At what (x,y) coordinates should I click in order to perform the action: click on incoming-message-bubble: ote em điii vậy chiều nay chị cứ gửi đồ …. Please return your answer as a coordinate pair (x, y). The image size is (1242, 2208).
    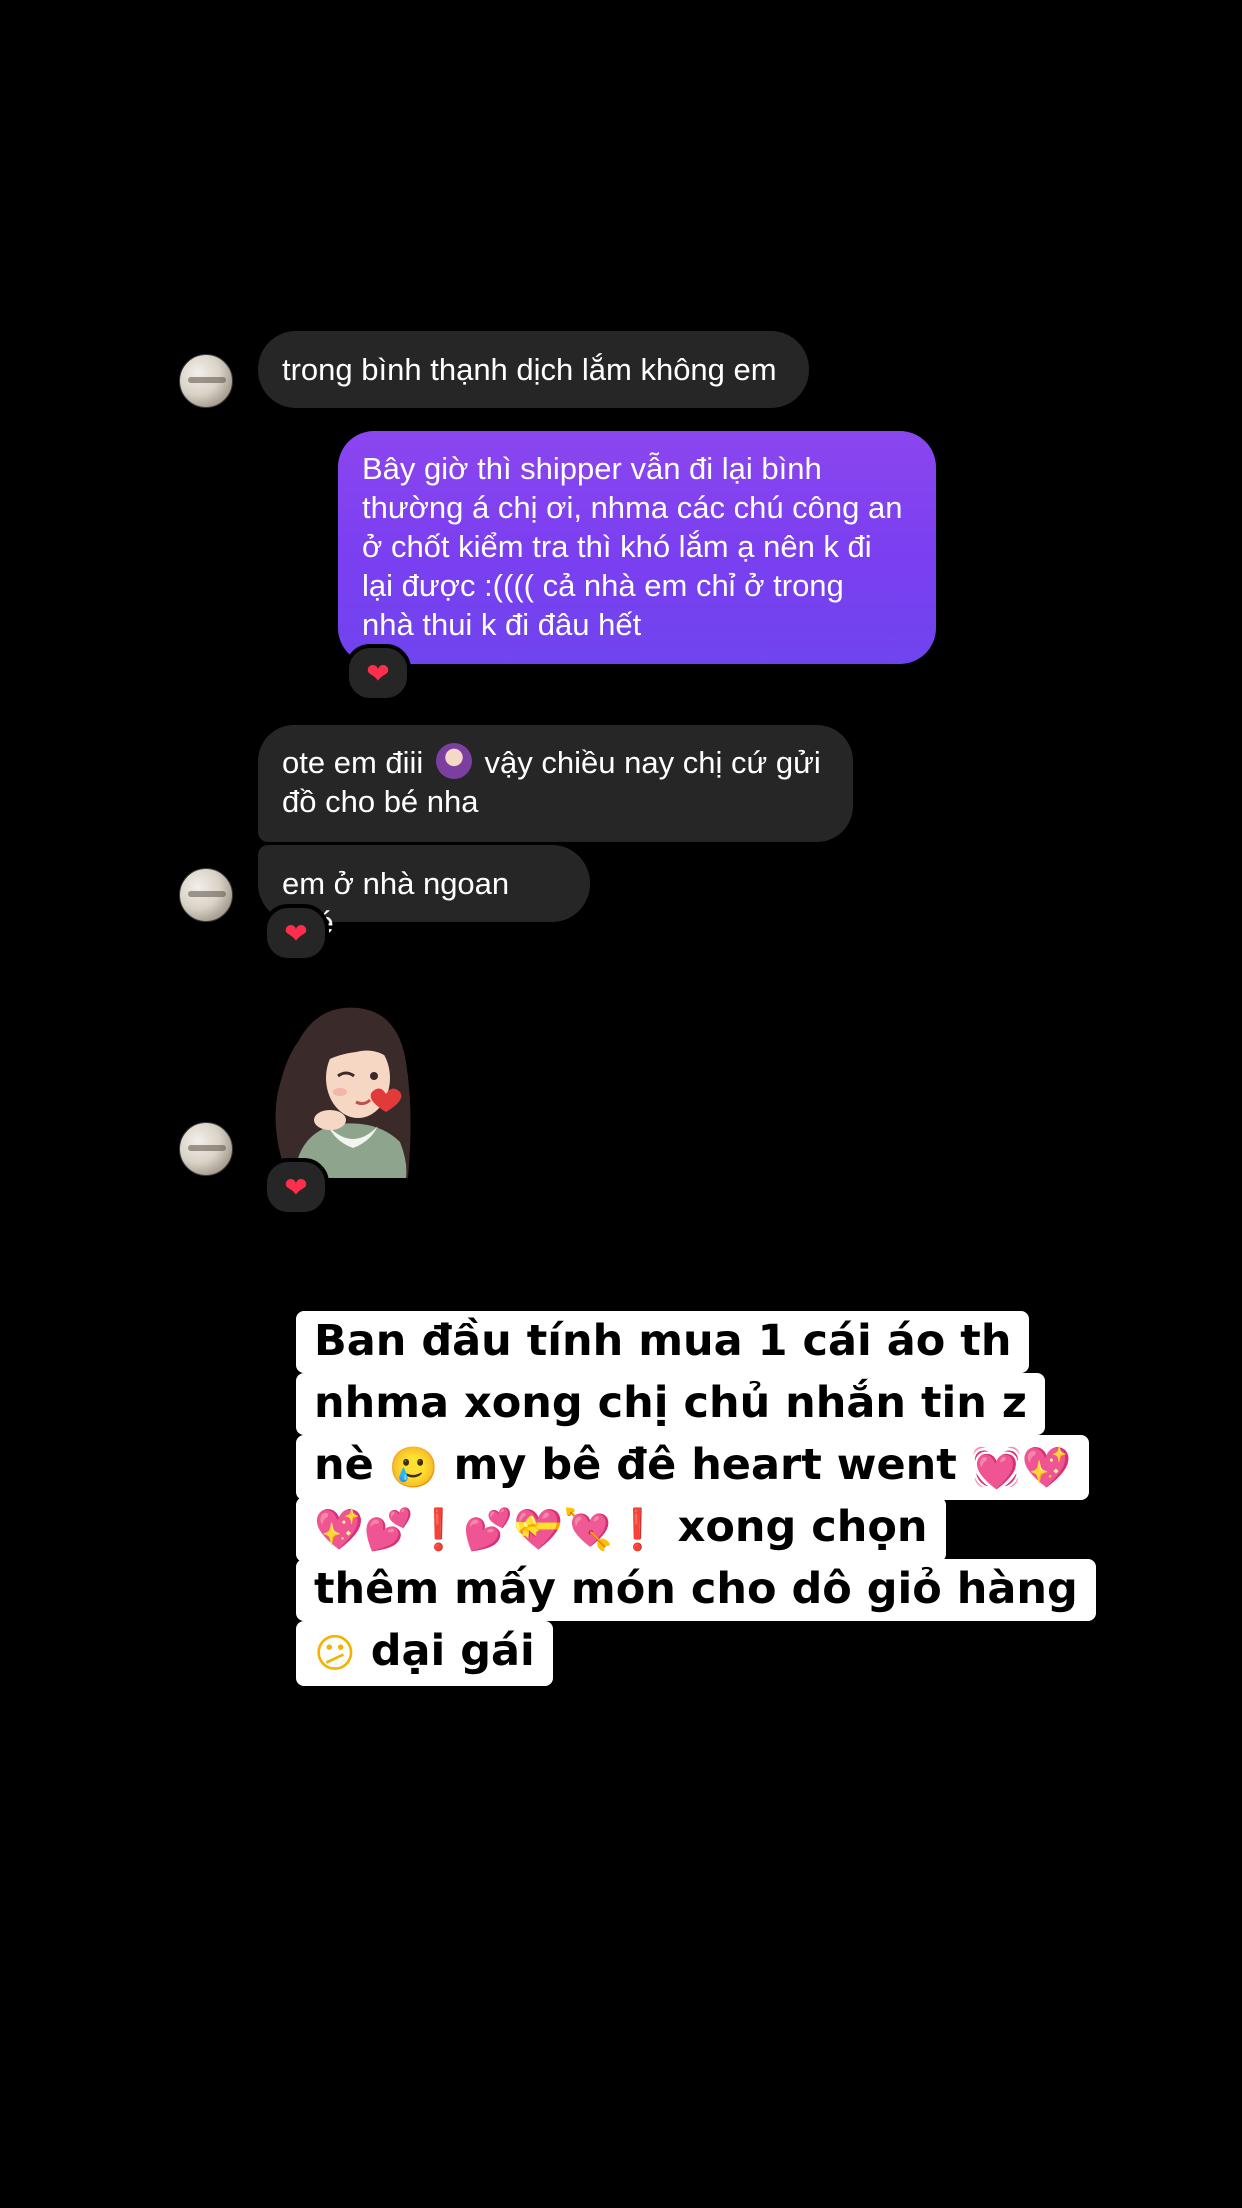
    Looking at the image, I should click on (555, 783).